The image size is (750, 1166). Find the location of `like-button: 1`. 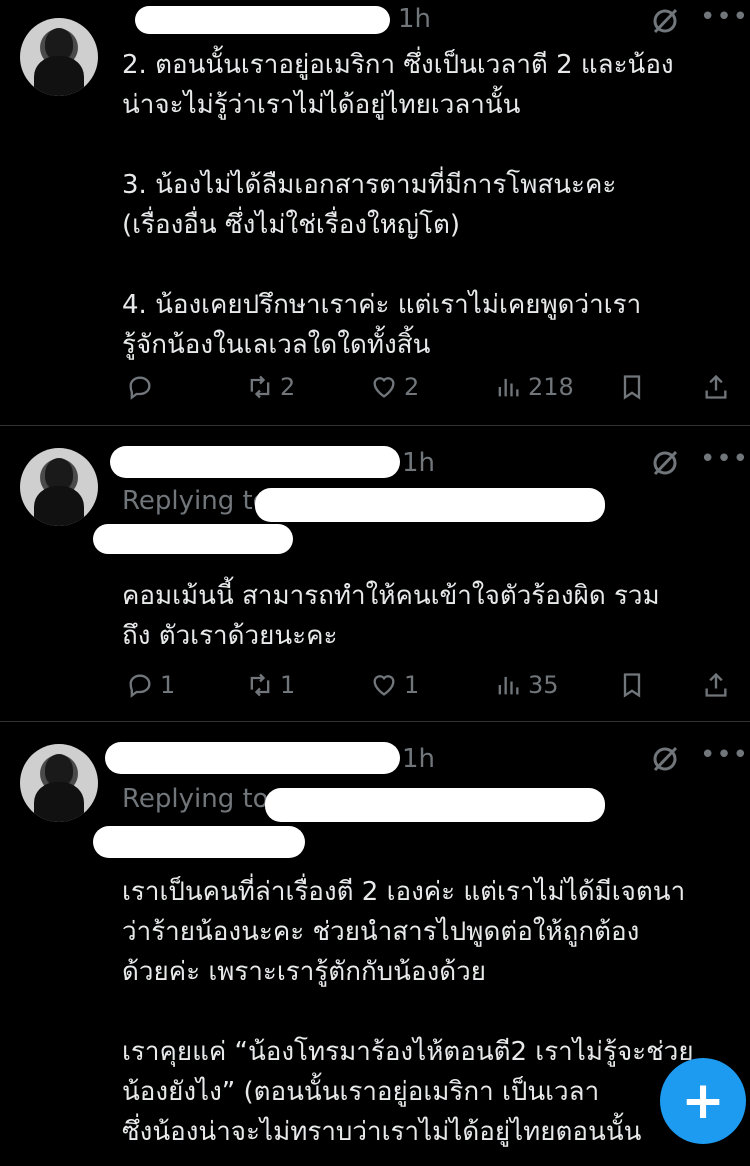

like-button: 1 is located at coordinates (394, 685).